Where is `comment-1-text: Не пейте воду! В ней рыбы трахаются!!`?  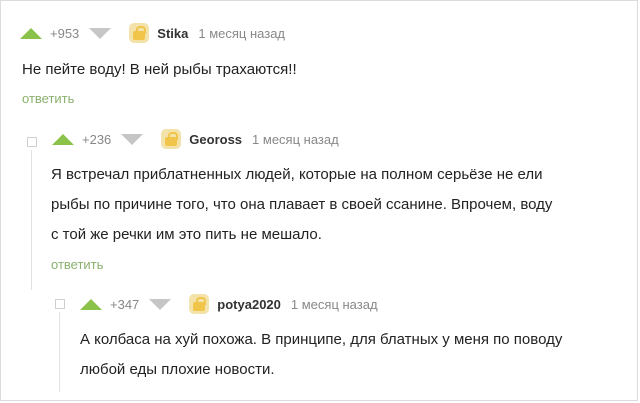 comment-1-text: Не пейте воду! В ней рыбы трахаются!! is located at coordinates (159, 70).